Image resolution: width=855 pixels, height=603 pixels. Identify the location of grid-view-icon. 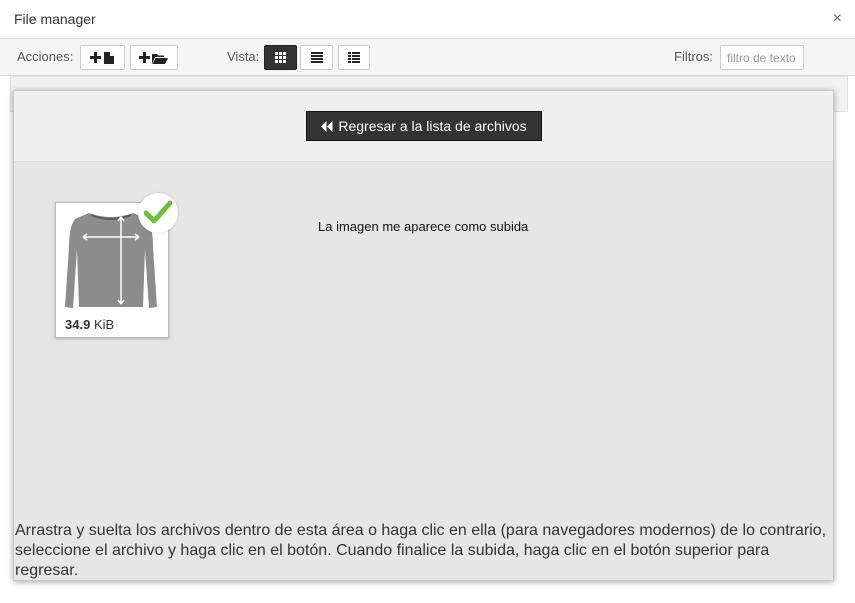
(280, 57).